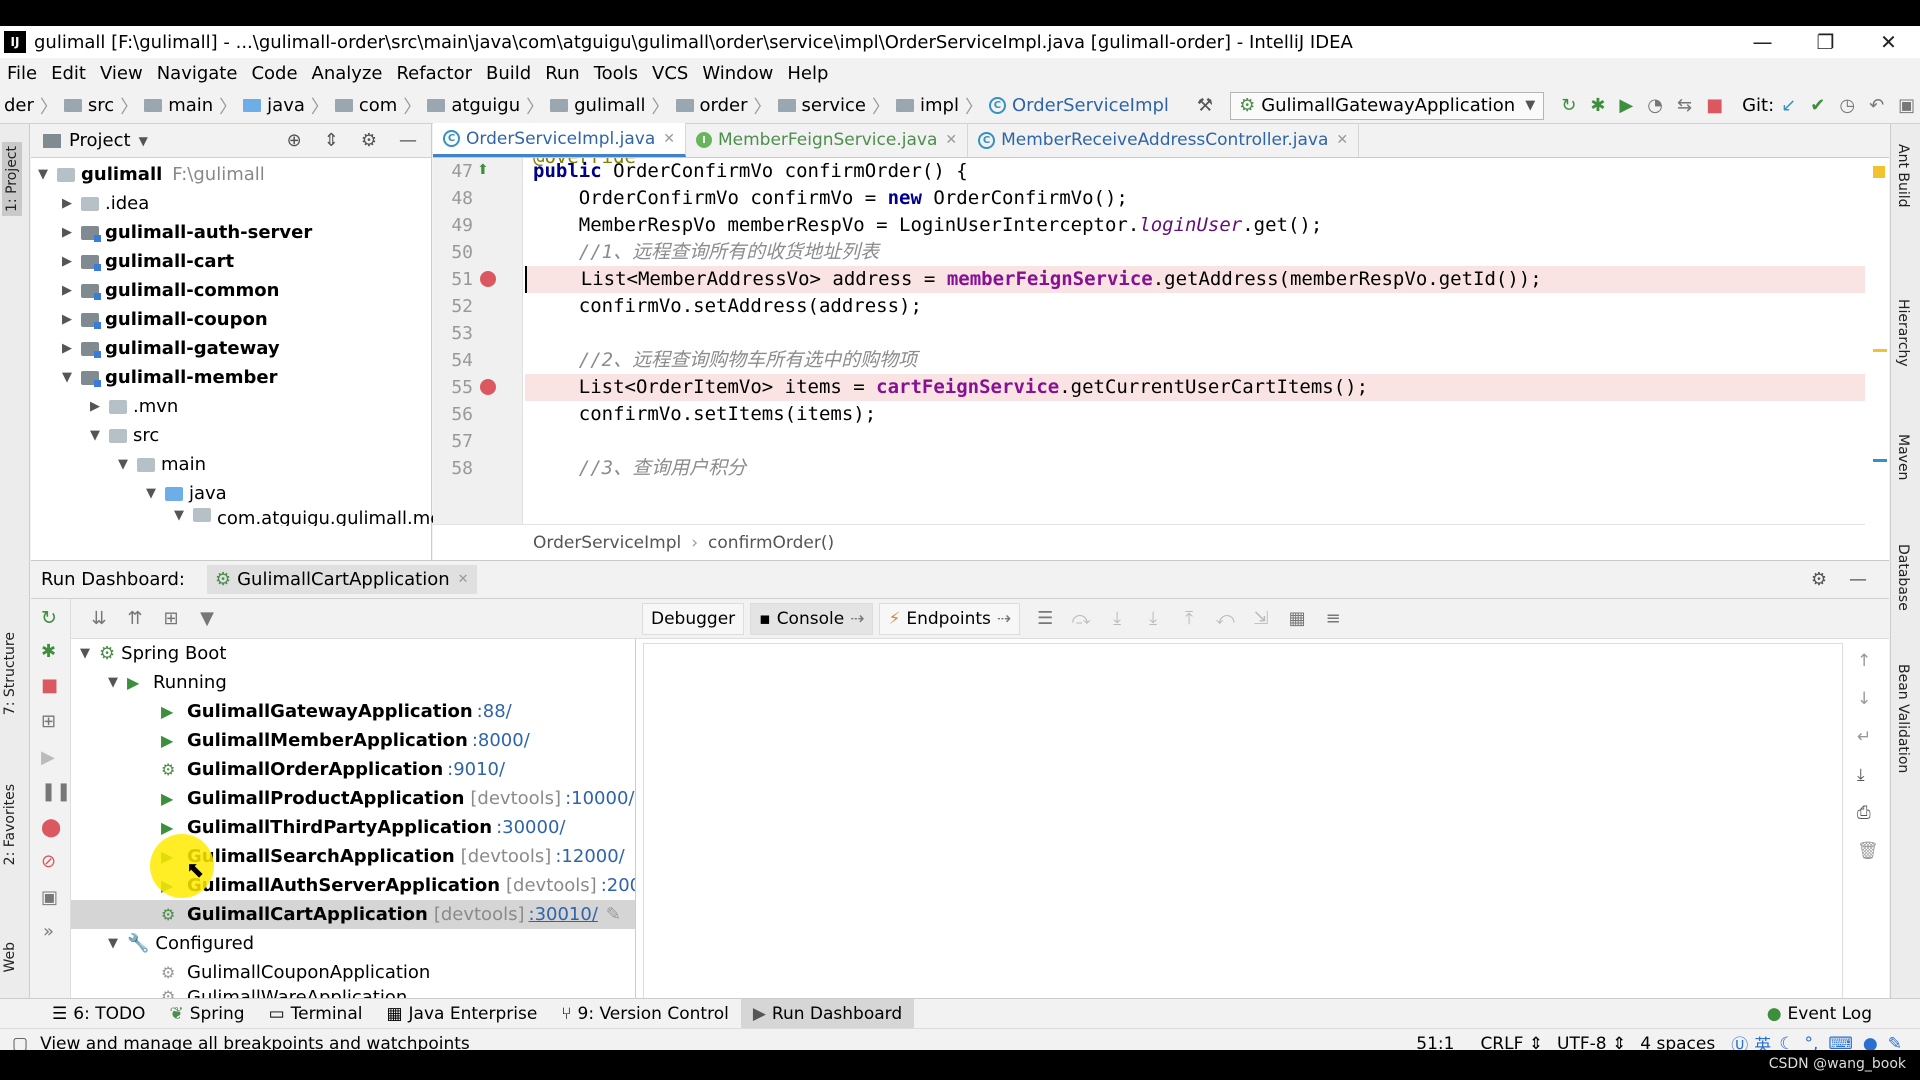 This screenshot has width=1920, height=1080. Describe the element at coordinates (1840, 1042) in the screenshot. I see `keyboard-icon: ⌨` at that location.